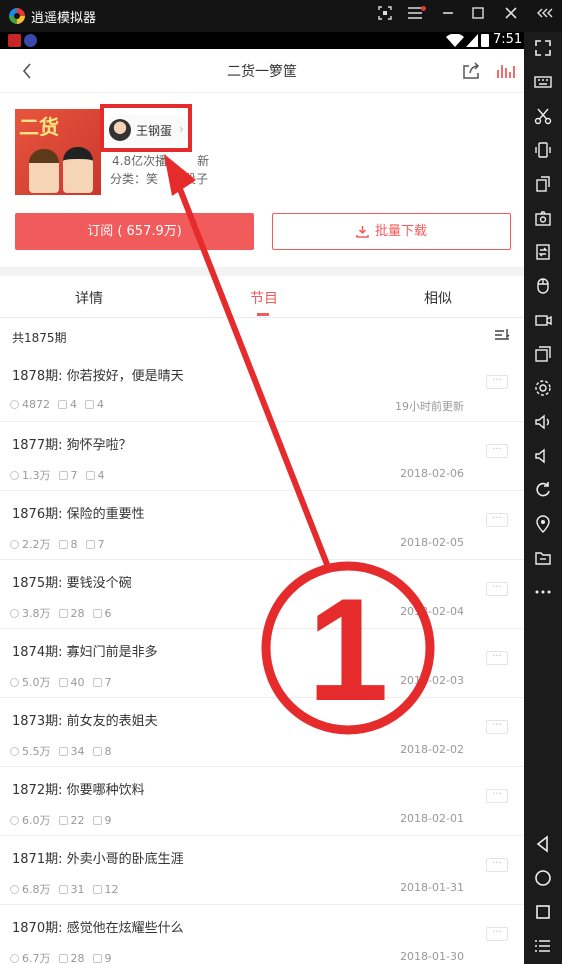  I want to click on episode-title: 1877期: 狗怀孕啦？, so click(72, 445).